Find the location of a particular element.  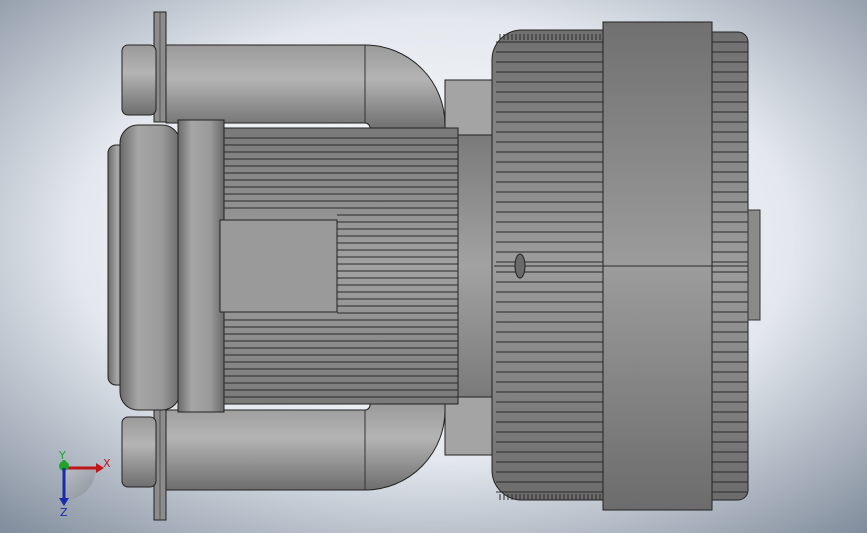

triad-plane is located at coordinates (80, 484).